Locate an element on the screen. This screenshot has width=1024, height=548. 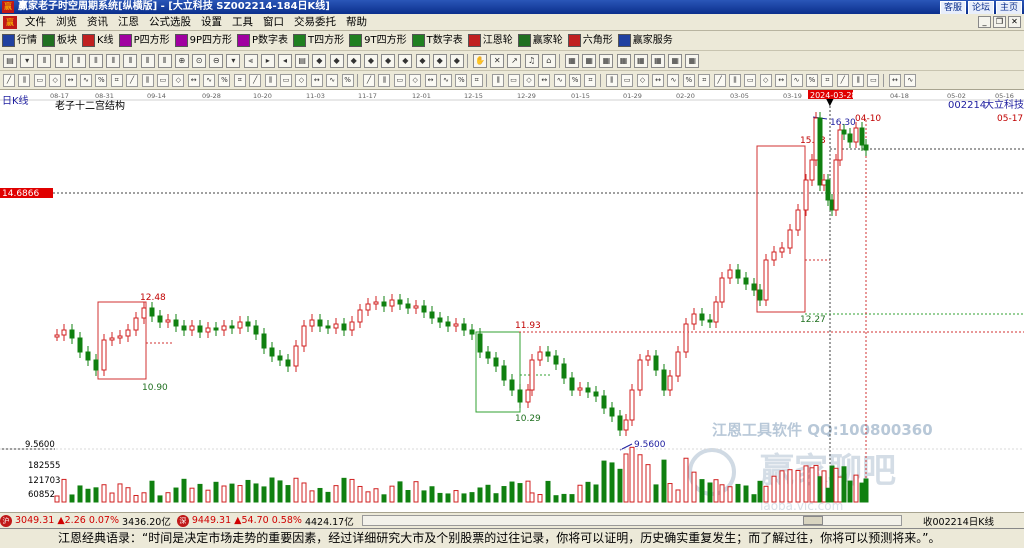
toolbar-button-2: K线 is located at coordinates (98, 41).